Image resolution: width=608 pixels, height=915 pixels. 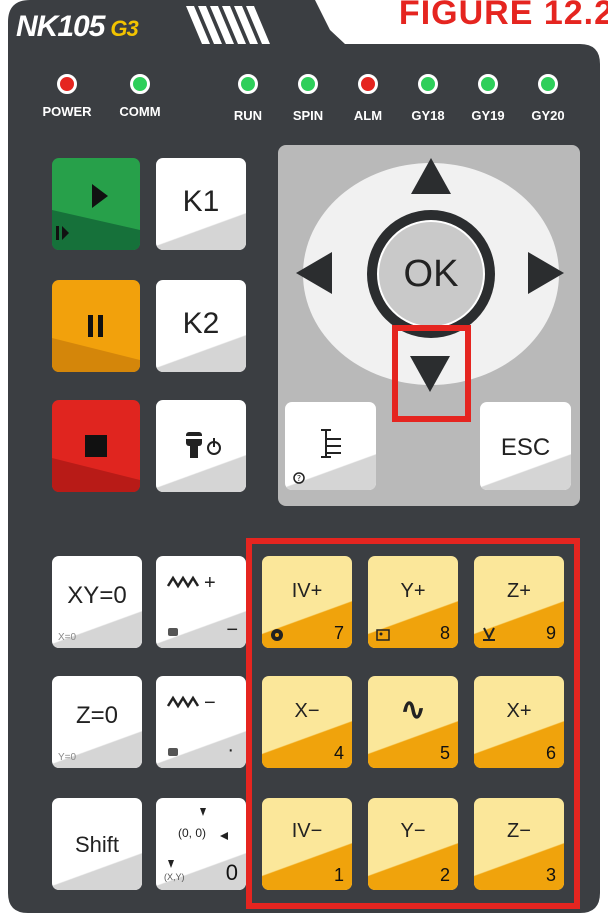 I want to click on go-origin-num: 0, so click(x=231, y=872).